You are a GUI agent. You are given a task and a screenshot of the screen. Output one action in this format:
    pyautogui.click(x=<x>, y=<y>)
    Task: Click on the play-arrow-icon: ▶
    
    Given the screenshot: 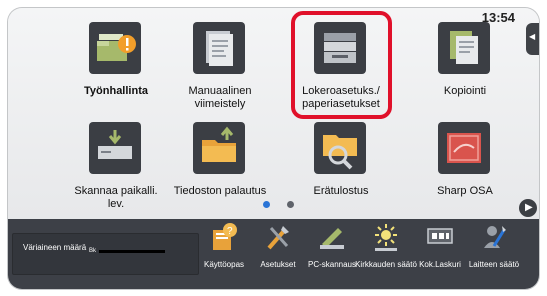 What is the action you would take?
    pyautogui.click(x=529, y=207)
    